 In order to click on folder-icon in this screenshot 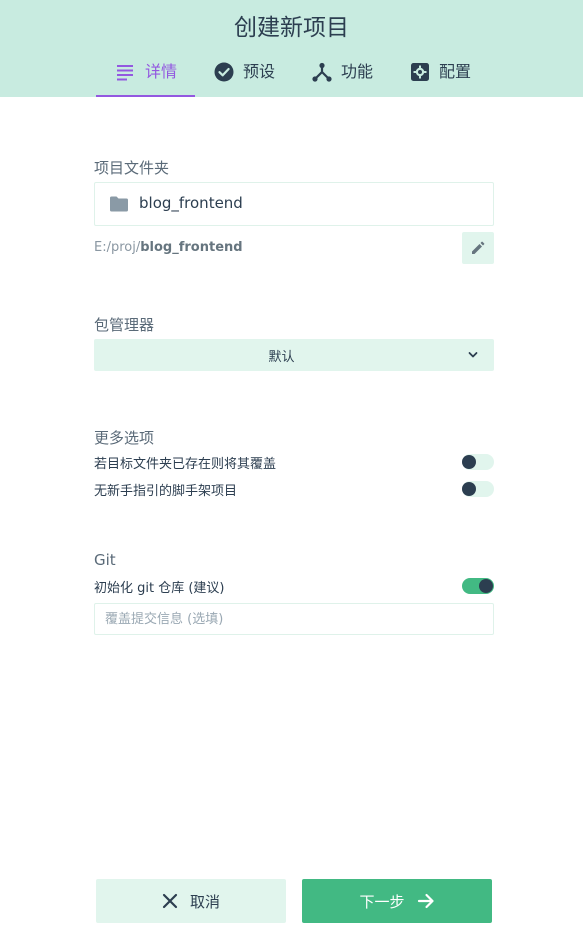, I will do `click(119, 204)`.